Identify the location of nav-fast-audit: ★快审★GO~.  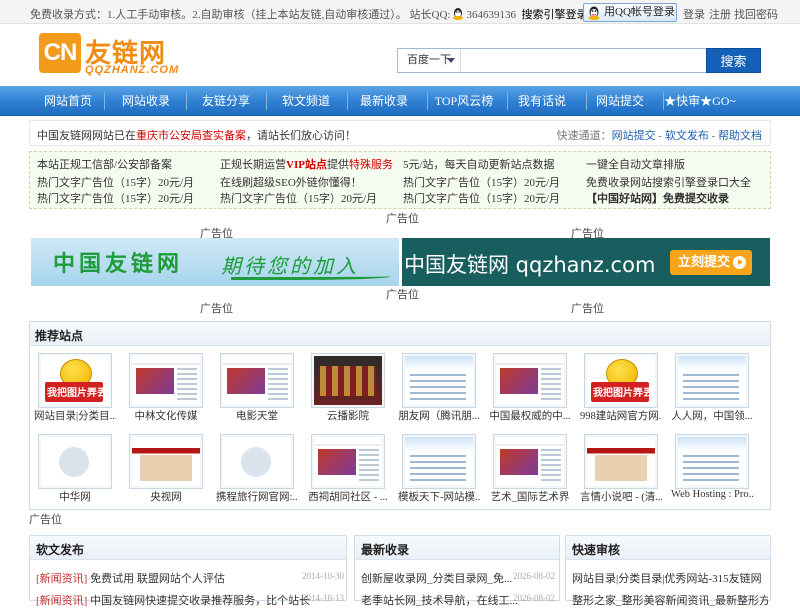
(700, 101).